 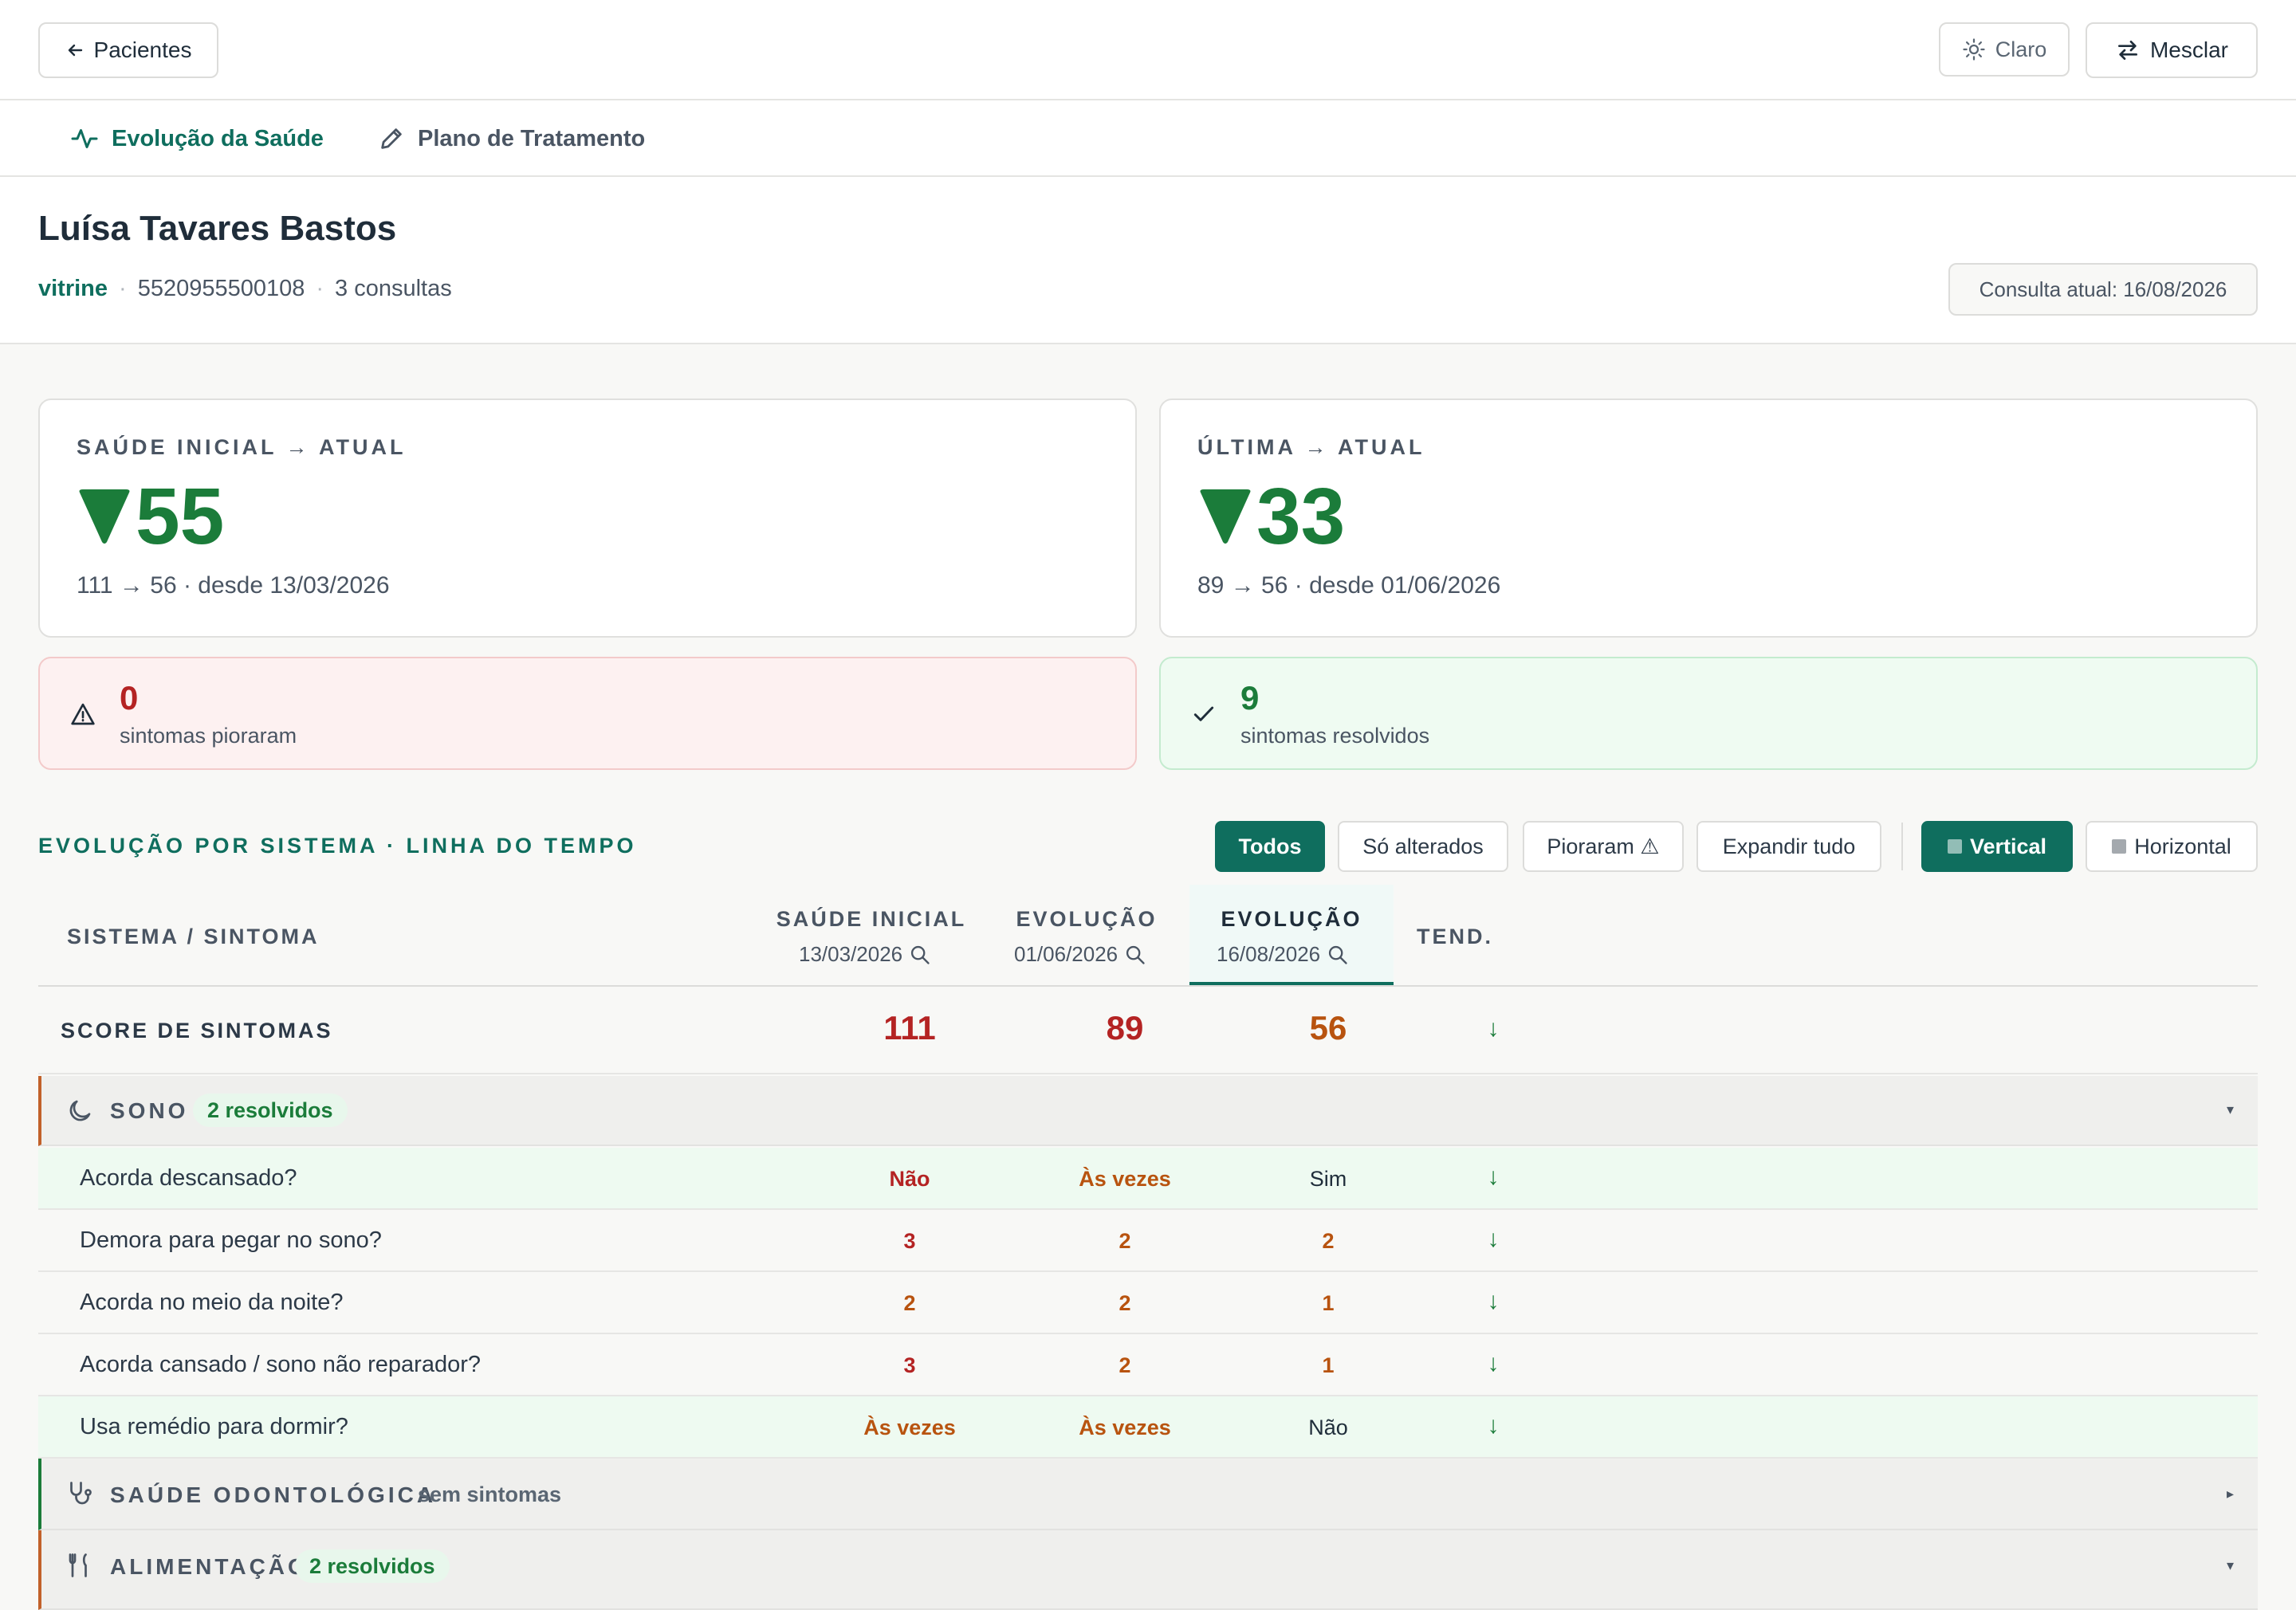 I want to click on expand-all-button: Expandir tudo, so click(x=1788, y=846).